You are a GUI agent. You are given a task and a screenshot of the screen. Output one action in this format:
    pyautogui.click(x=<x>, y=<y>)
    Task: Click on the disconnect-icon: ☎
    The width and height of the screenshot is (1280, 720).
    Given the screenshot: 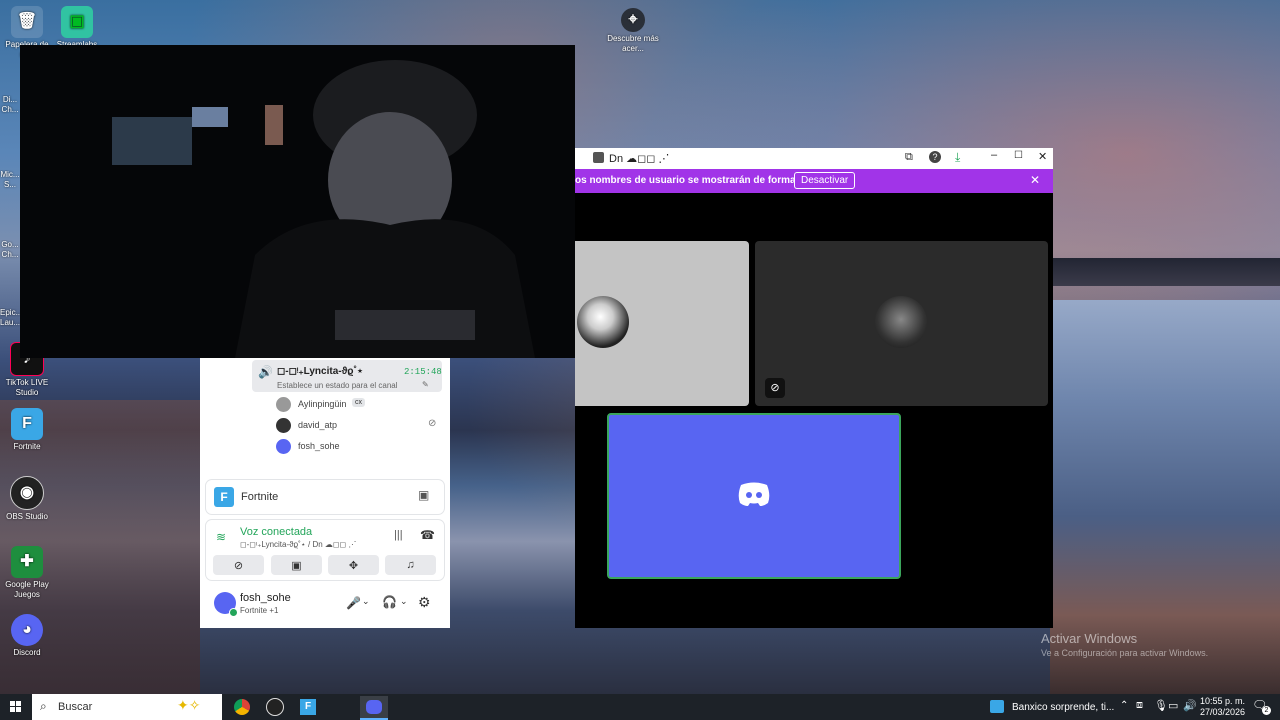 What is the action you would take?
    pyautogui.click(x=427, y=535)
    